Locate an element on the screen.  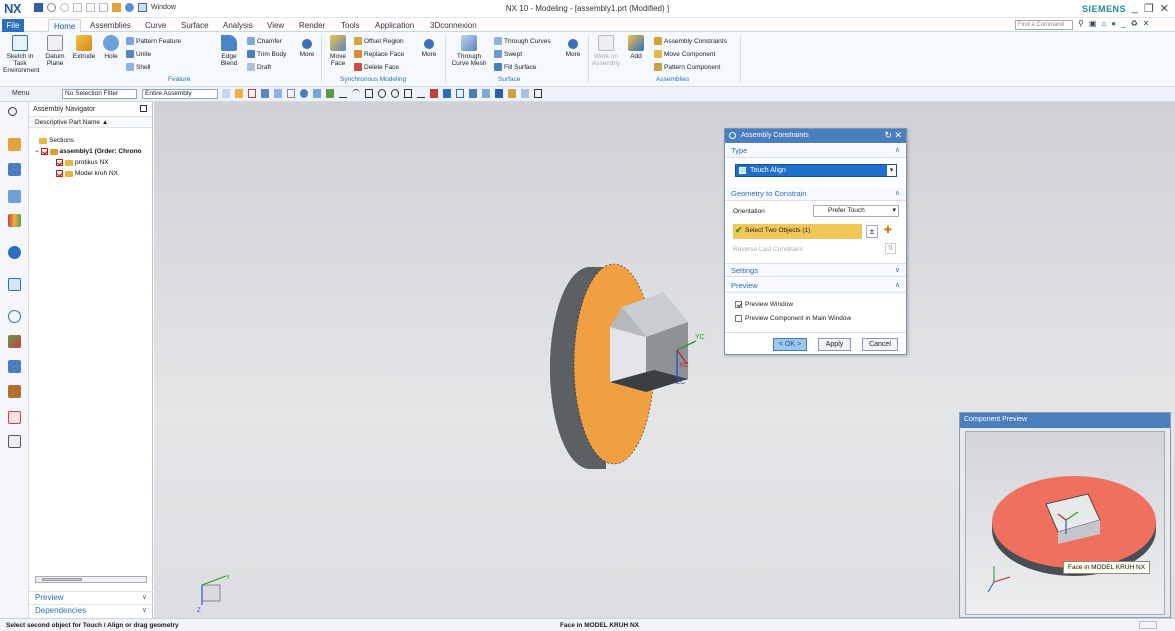
dependencies-panel-toggle: Dependencies ∨ is located at coordinates (91, 610).